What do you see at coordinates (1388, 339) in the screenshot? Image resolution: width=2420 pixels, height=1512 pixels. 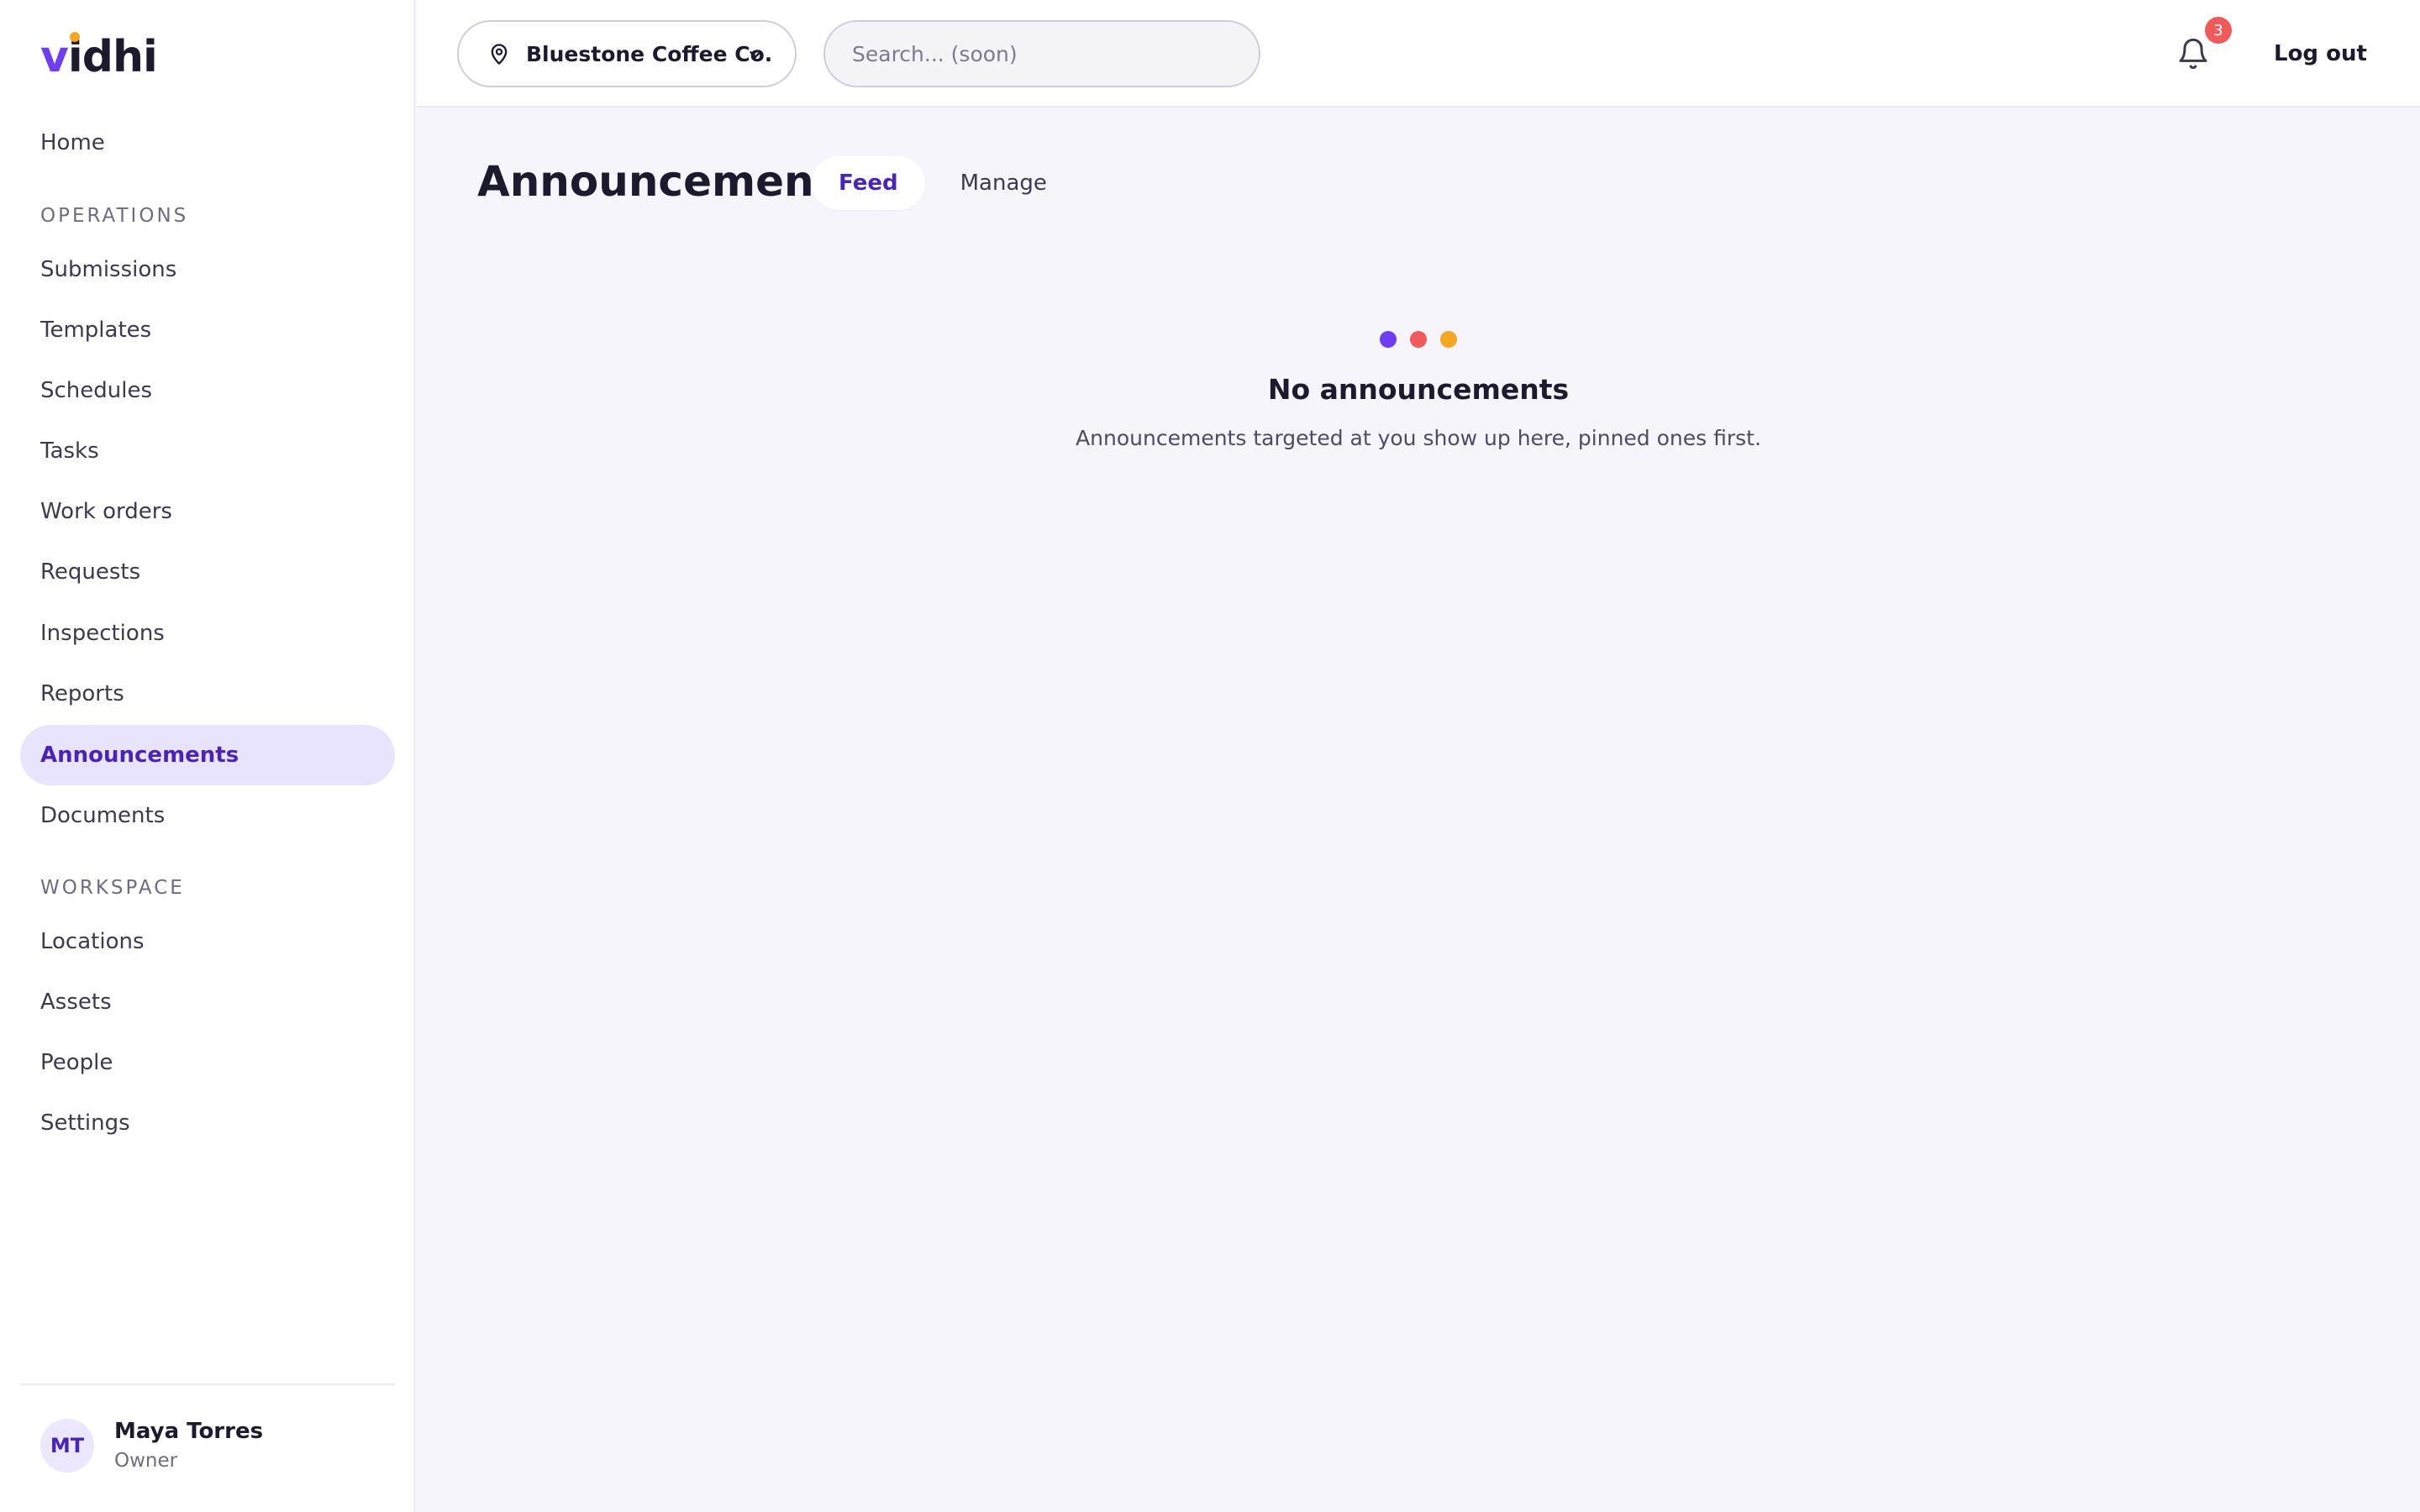 I see `dot-purple` at bounding box center [1388, 339].